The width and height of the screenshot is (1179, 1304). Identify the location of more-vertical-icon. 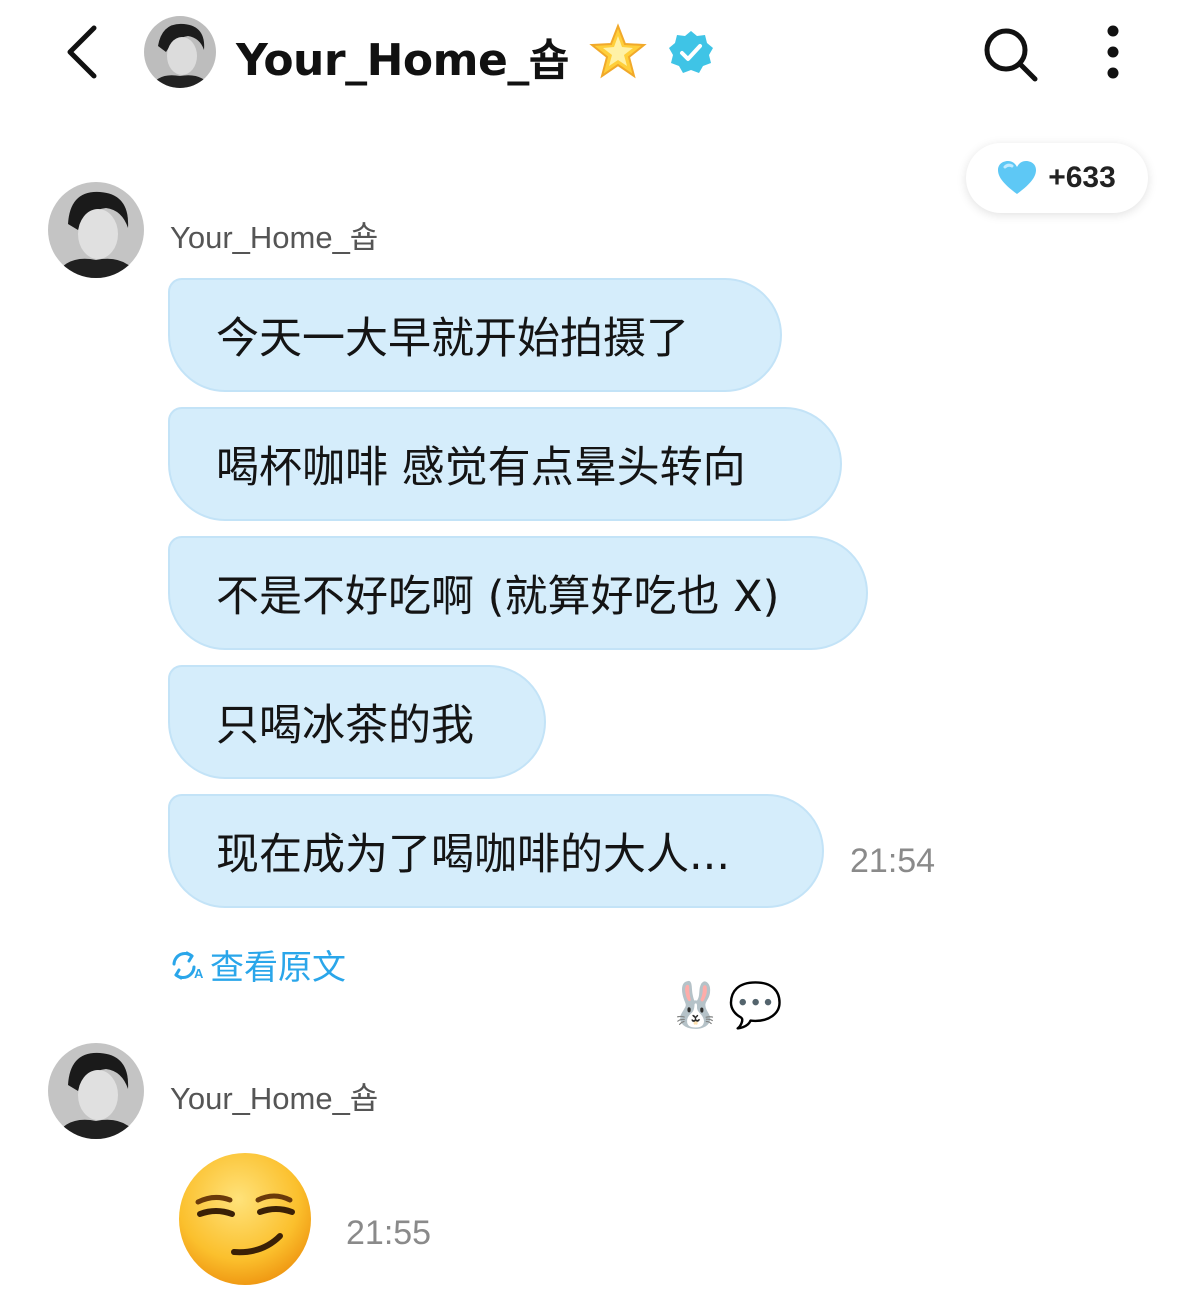
(1113, 52).